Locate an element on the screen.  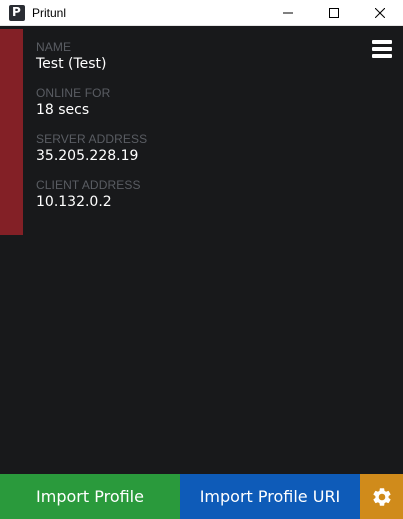
maximize-button is located at coordinates (334, 13).